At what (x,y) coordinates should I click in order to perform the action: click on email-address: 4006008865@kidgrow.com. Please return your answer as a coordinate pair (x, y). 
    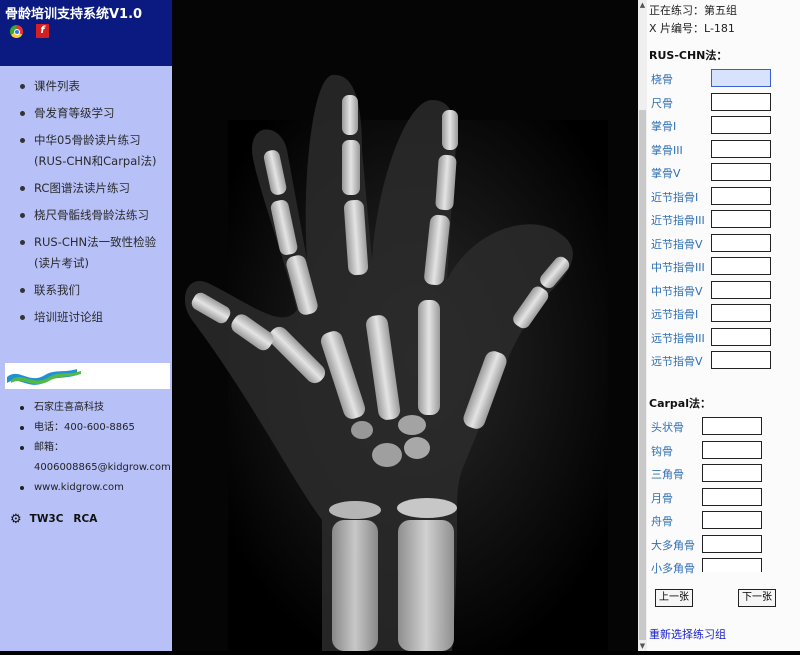
    Looking at the image, I should click on (86, 468).